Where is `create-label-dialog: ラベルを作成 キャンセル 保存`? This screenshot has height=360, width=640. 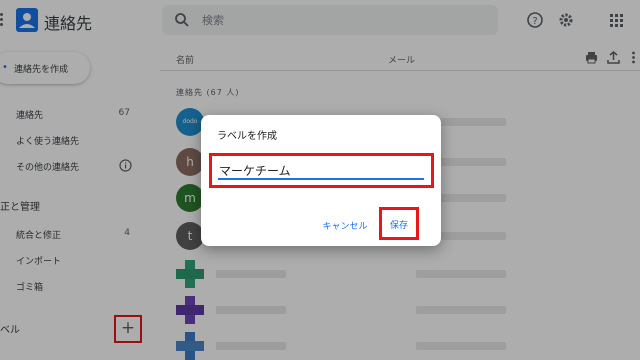 create-label-dialog: ラベルを作成 キャンセル 保存 is located at coordinates (321, 180).